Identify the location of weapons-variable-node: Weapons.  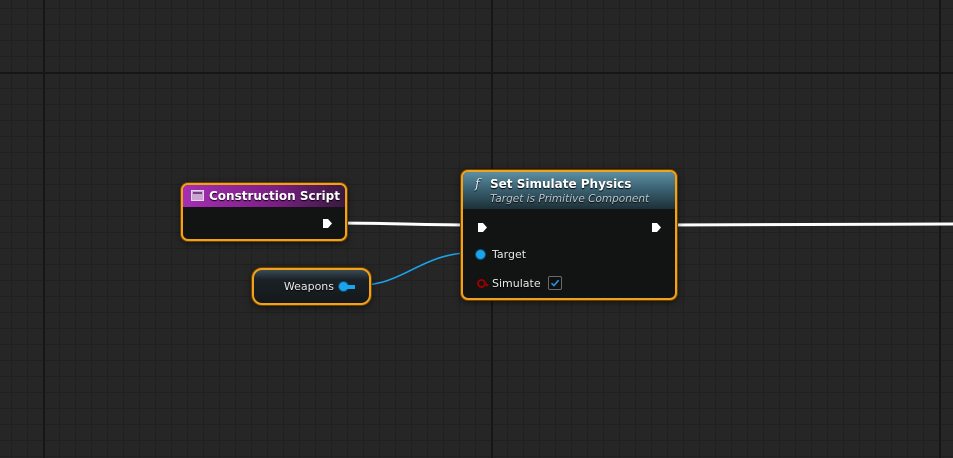
(311, 286).